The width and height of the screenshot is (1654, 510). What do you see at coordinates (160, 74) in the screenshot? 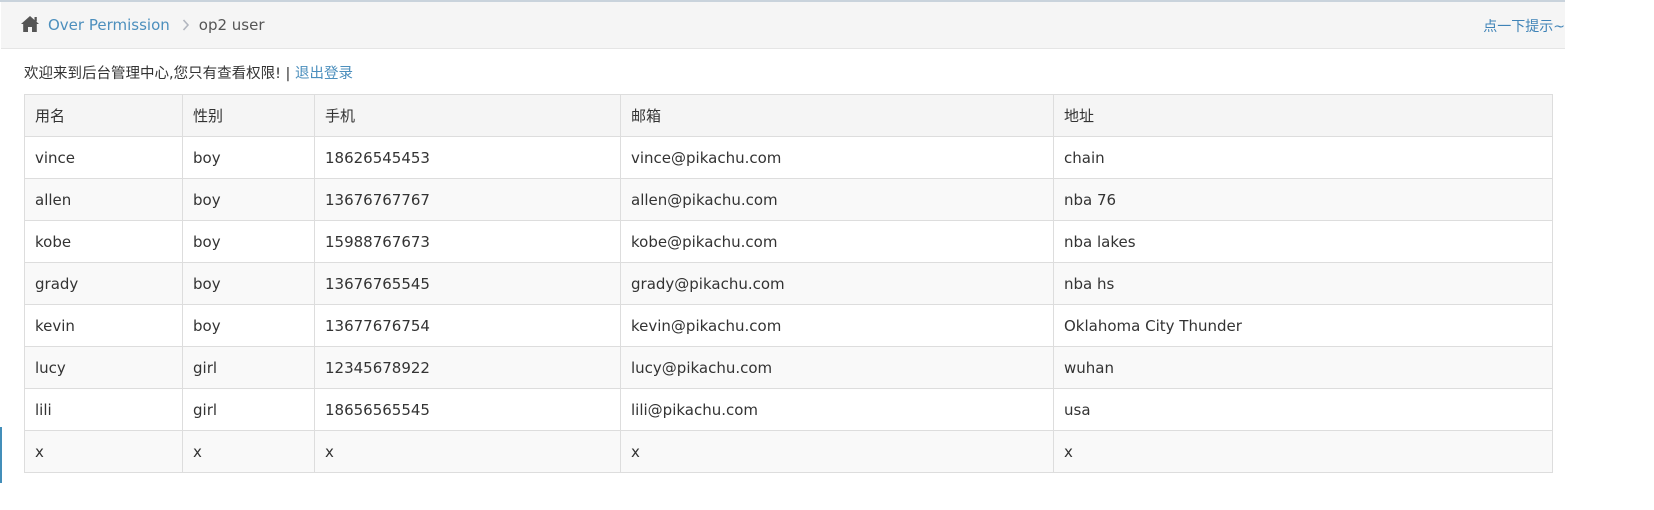
I see `welcome-message: 欢迎来到后台管理中心,您只有查看权限! |` at bounding box center [160, 74].